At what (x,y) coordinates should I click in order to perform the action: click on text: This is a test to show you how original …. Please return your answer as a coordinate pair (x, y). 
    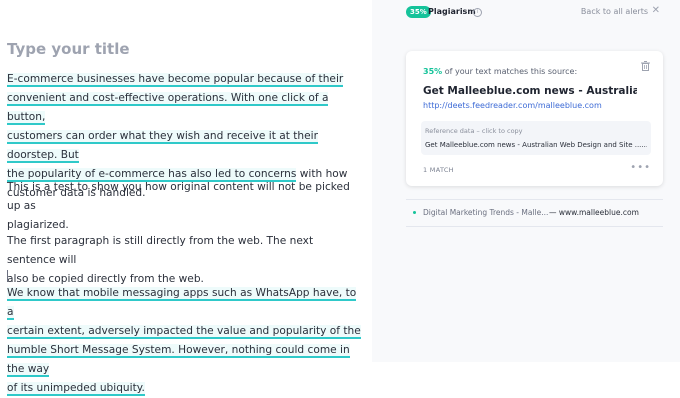
    Looking at the image, I should click on (178, 196).